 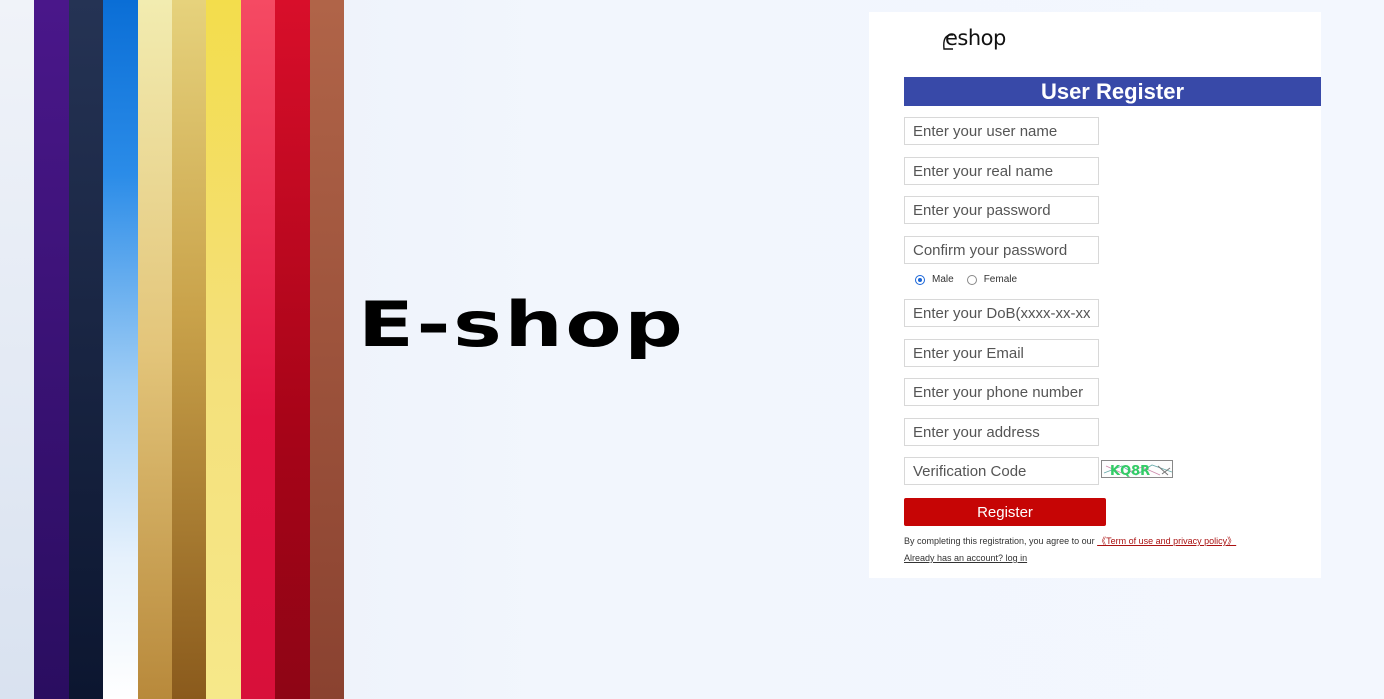 I want to click on male-radio, so click(x=920, y=279).